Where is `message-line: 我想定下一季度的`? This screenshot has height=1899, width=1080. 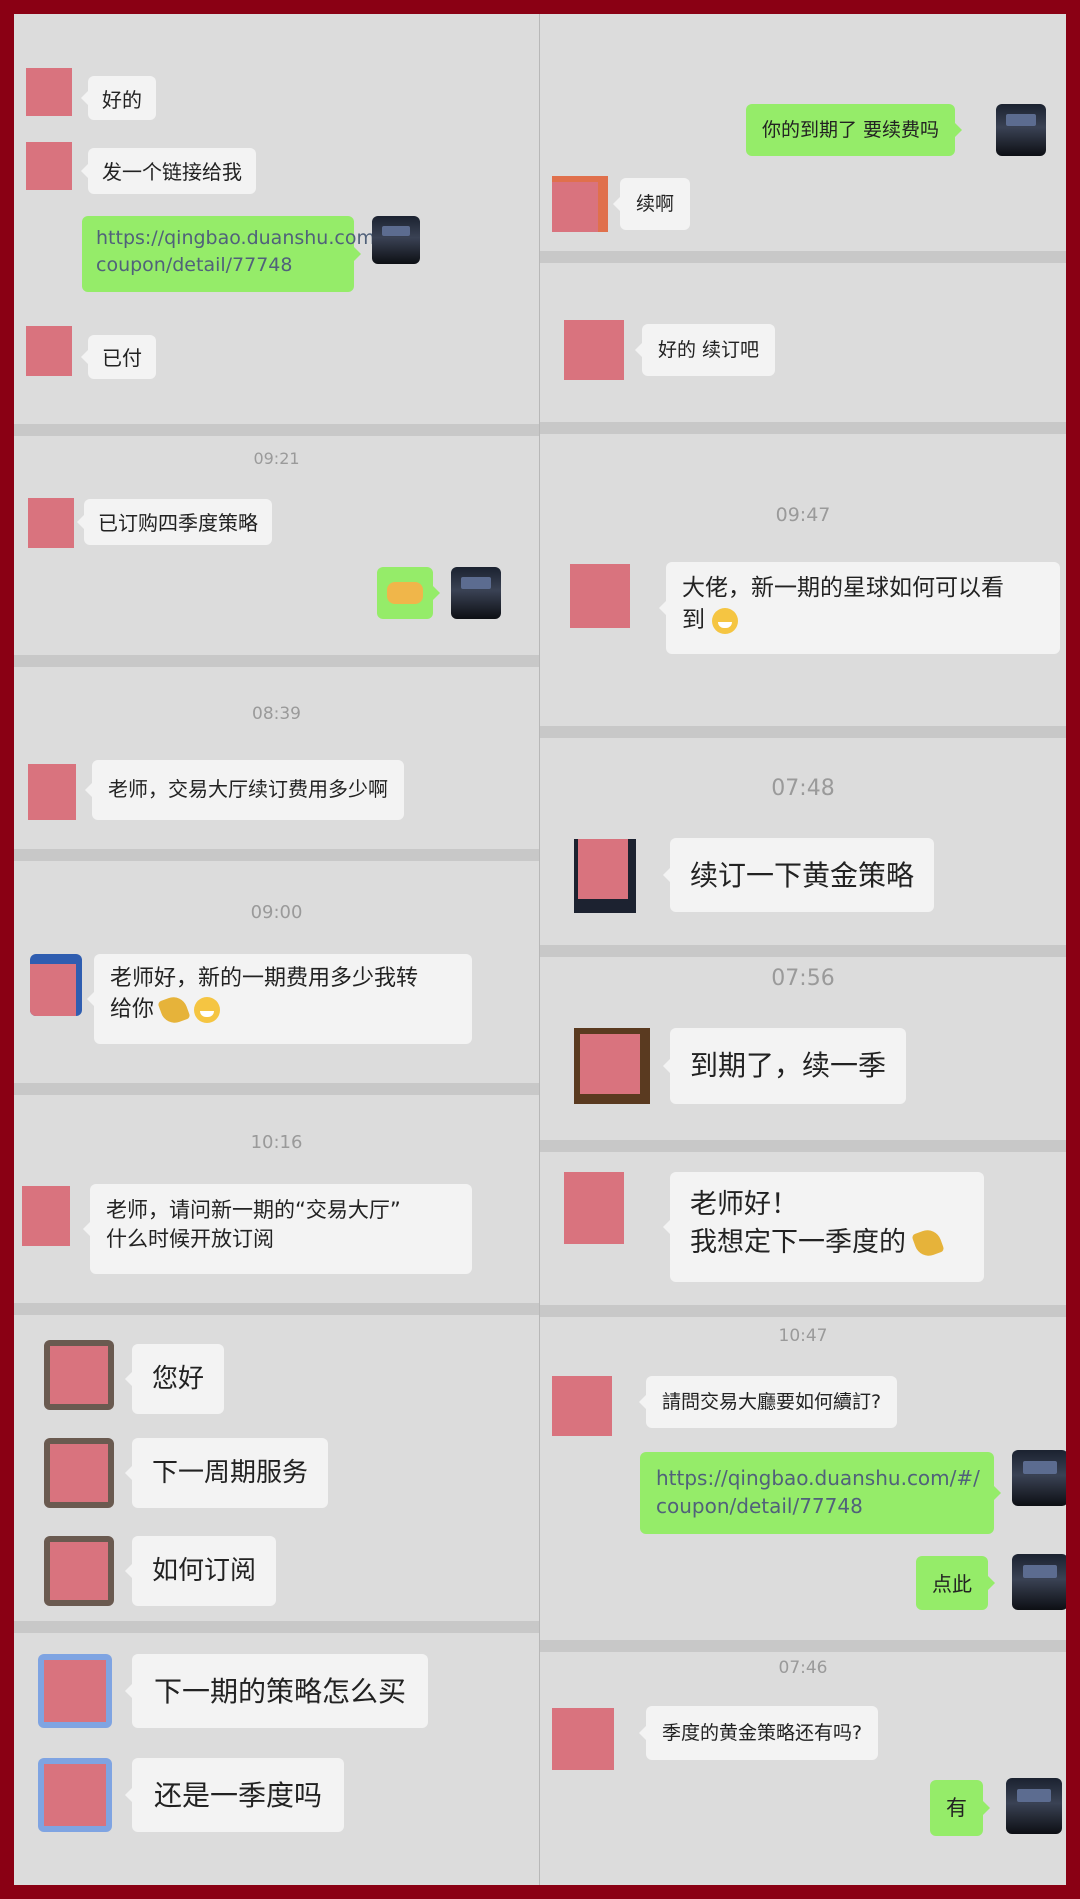
message-line: 我想定下一季度的 is located at coordinates (827, 1243).